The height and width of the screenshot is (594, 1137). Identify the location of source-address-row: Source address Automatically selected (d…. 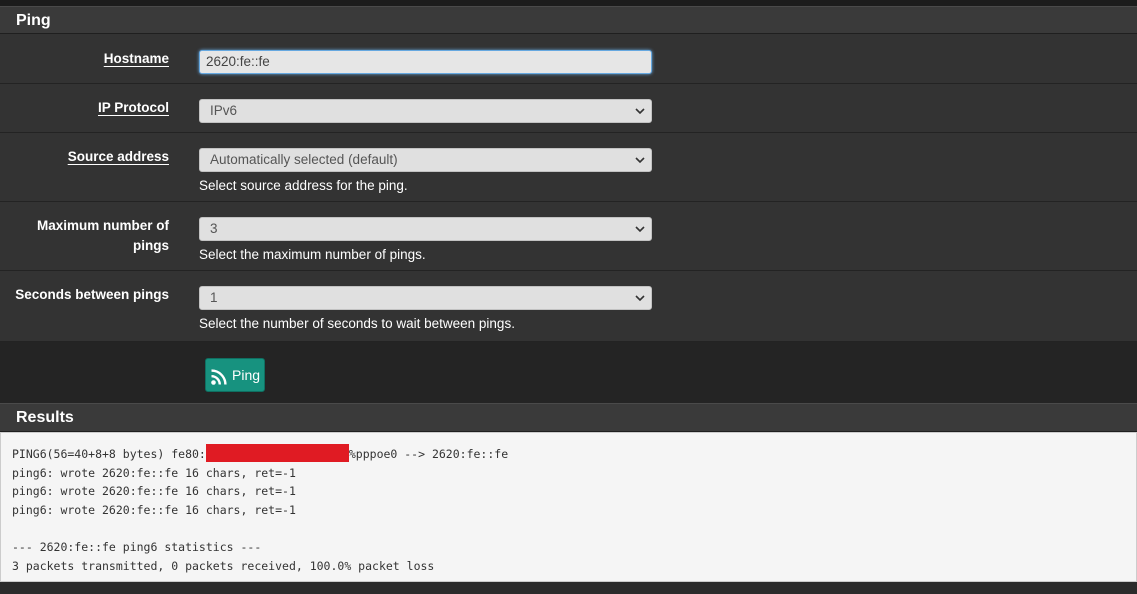
(568, 167).